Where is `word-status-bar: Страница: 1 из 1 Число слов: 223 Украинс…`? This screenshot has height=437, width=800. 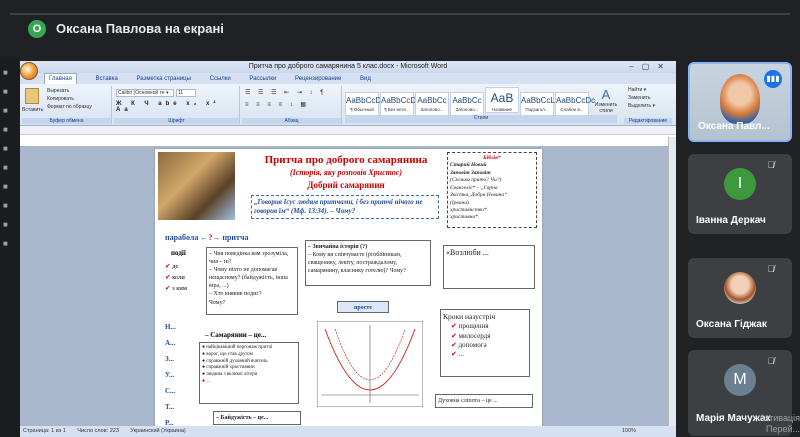 word-status-bar: Страница: 1 из 1 Число слов: 223 Украинс… is located at coordinates (348, 431).